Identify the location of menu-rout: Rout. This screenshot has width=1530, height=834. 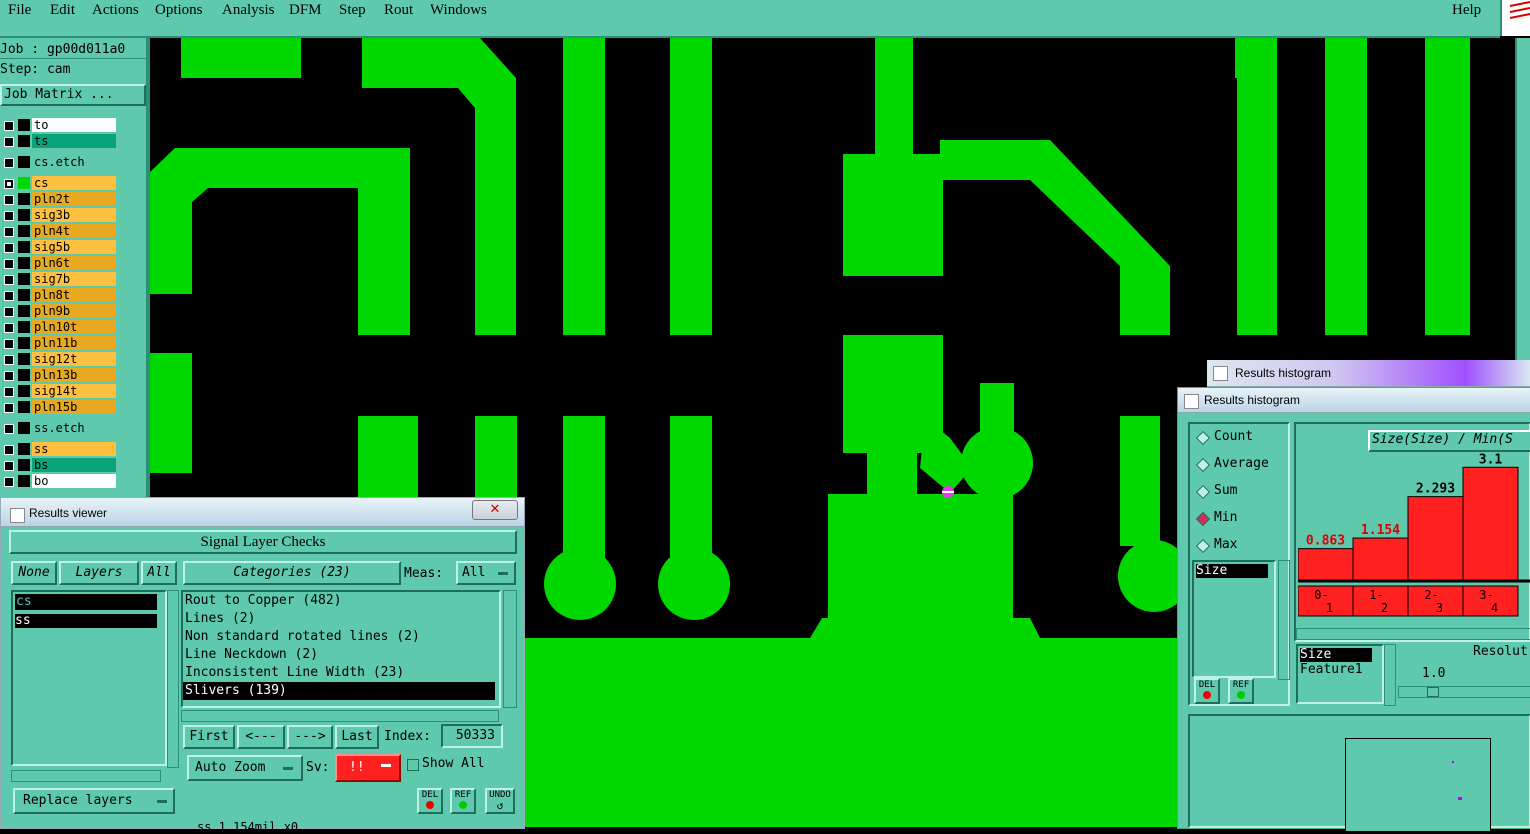
(398, 10).